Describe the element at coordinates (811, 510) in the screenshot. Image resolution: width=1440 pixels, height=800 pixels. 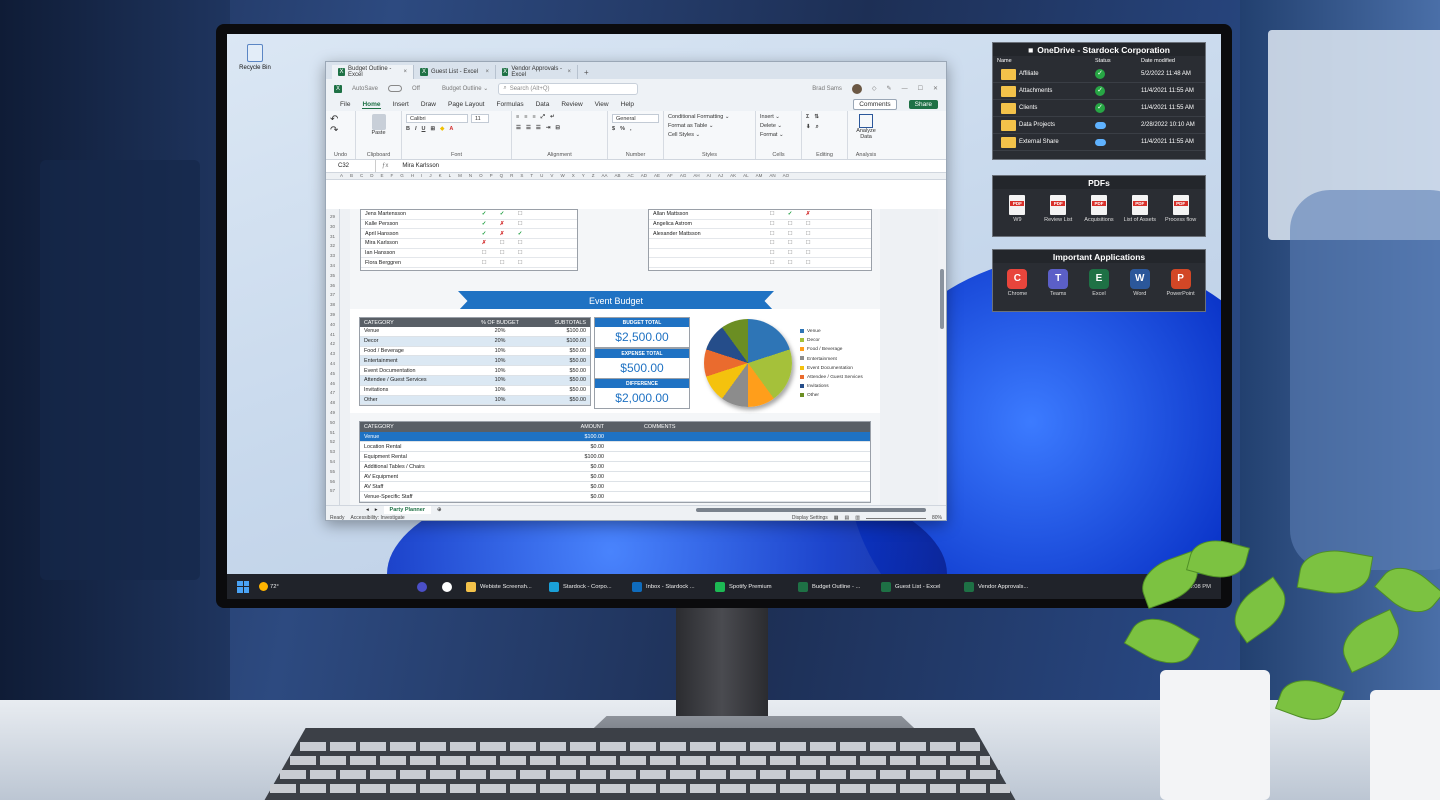
I see `horizontal-scrollbar` at that location.